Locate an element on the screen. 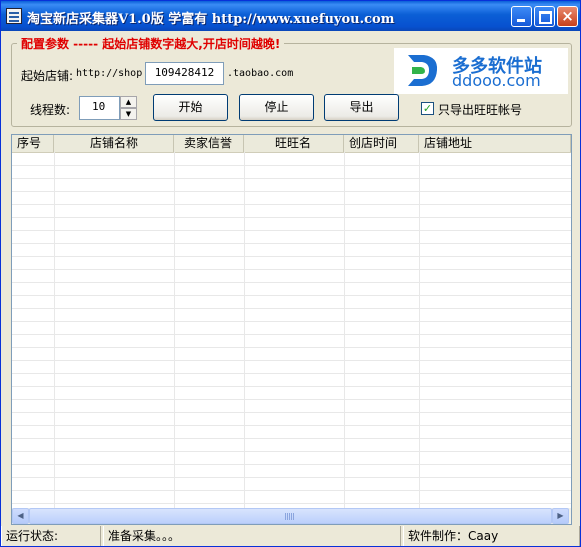 The image size is (581, 547). maximize-icon is located at coordinates (545, 17).